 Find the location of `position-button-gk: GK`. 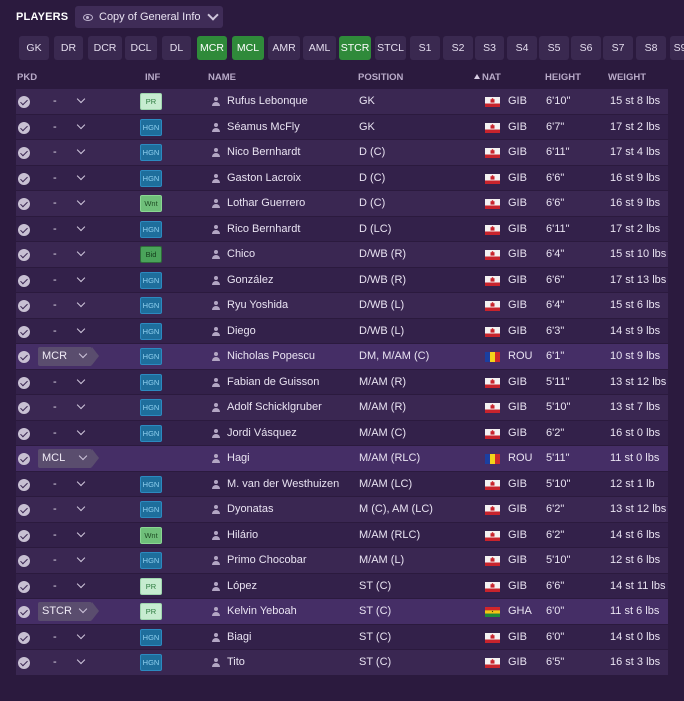

position-button-gk: GK is located at coordinates (34, 48).